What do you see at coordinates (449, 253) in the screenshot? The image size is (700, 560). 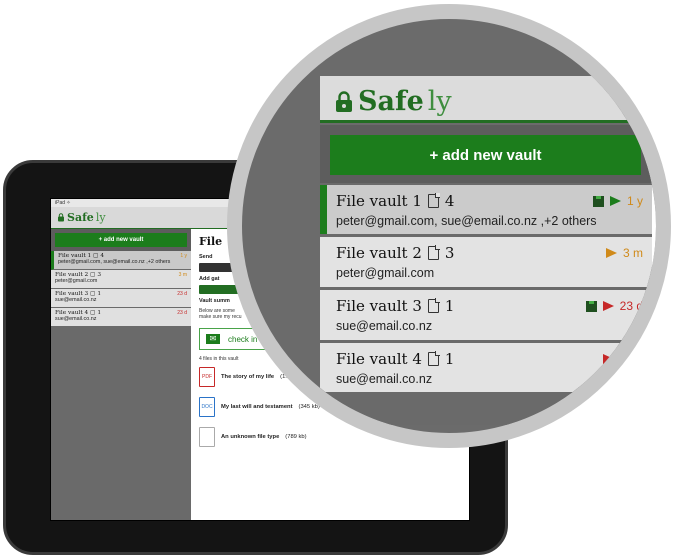 I see `vault-file-count: 3` at bounding box center [449, 253].